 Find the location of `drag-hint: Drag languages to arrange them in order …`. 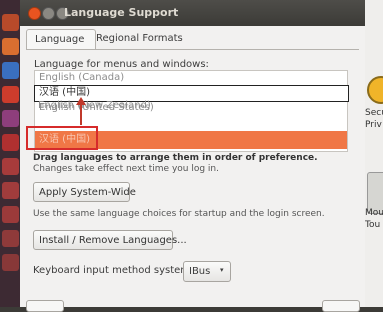

drag-hint: Drag languages to arrange them in order … is located at coordinates (175, 158).